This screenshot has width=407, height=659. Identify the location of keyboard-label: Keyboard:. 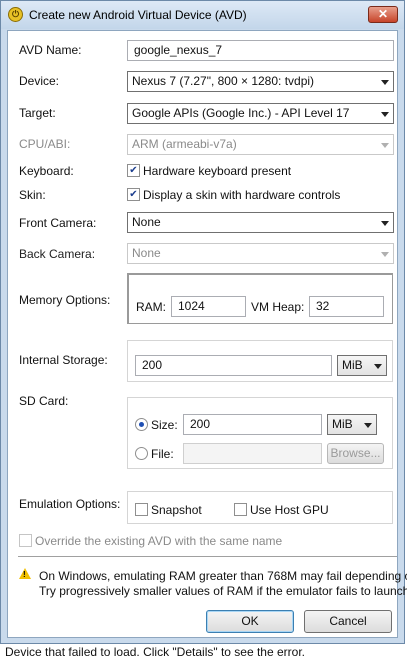
(46, 171).